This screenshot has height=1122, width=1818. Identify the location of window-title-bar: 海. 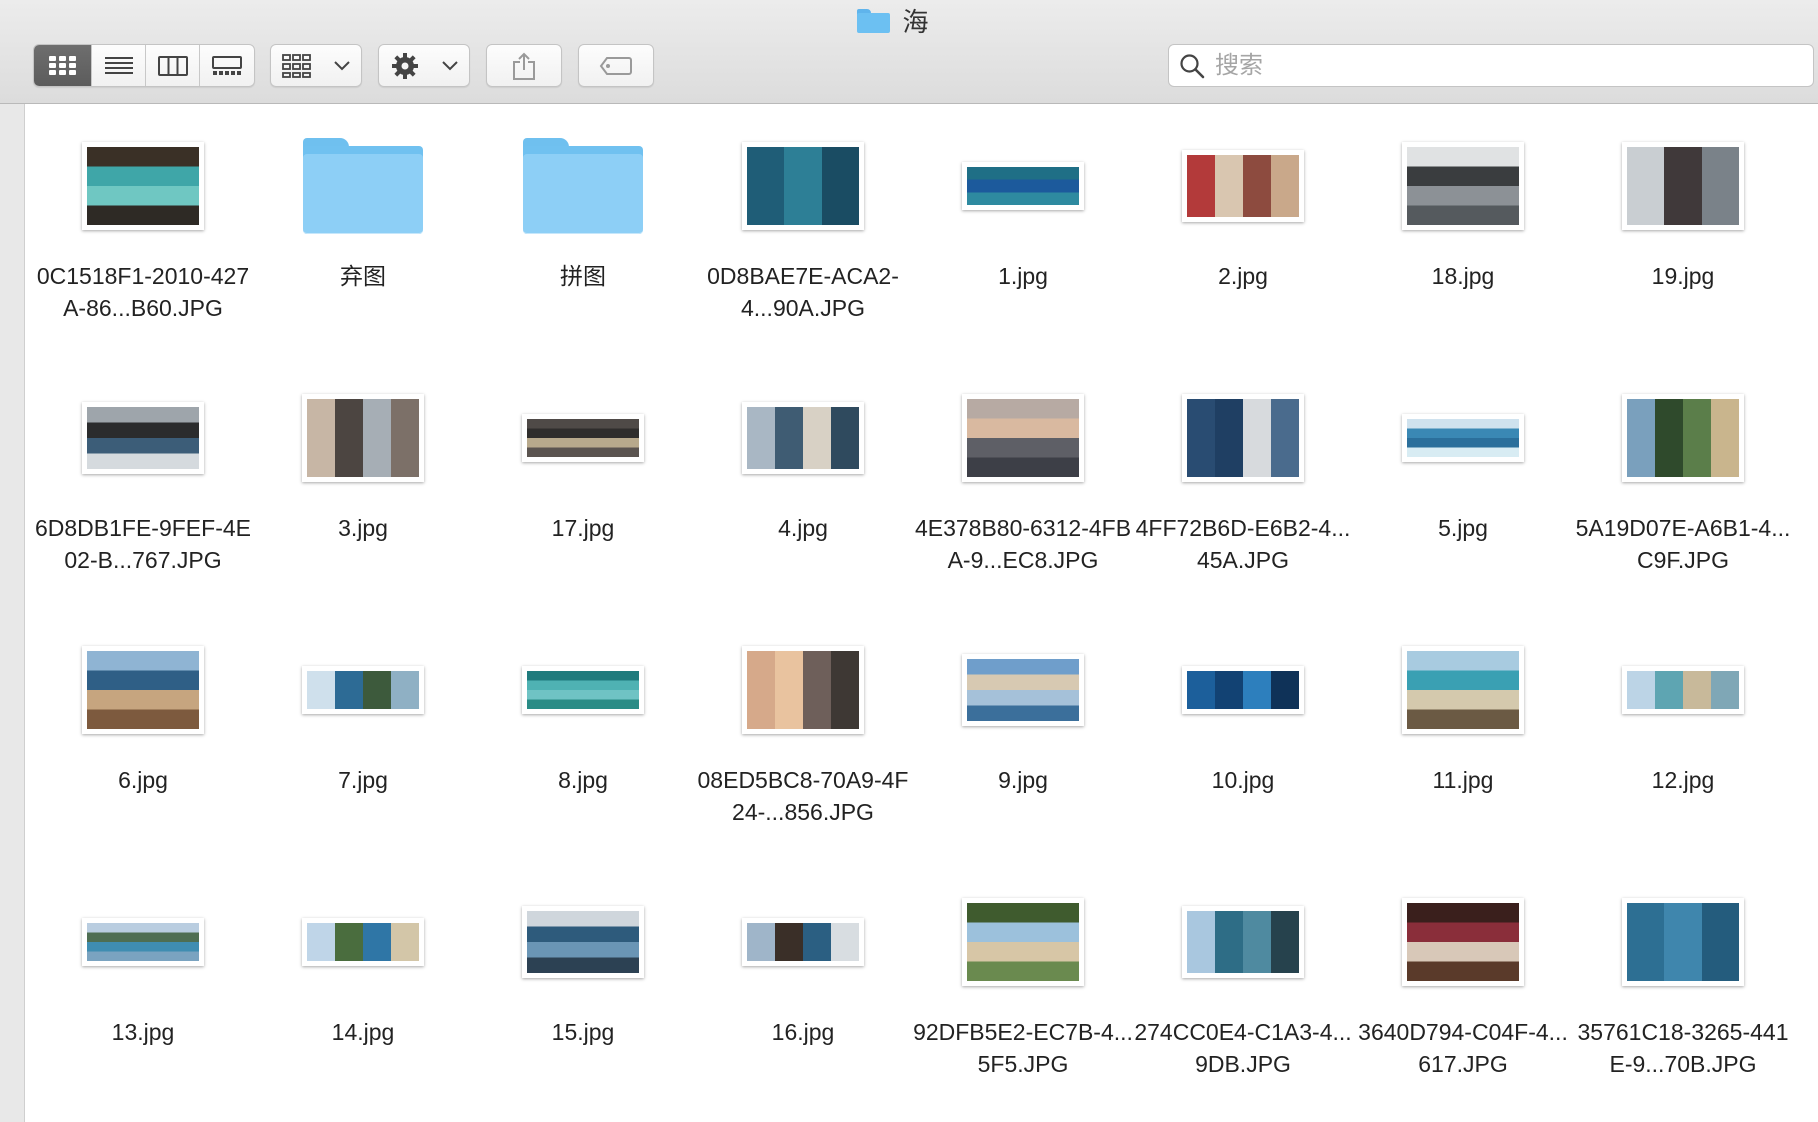
(909, 20).